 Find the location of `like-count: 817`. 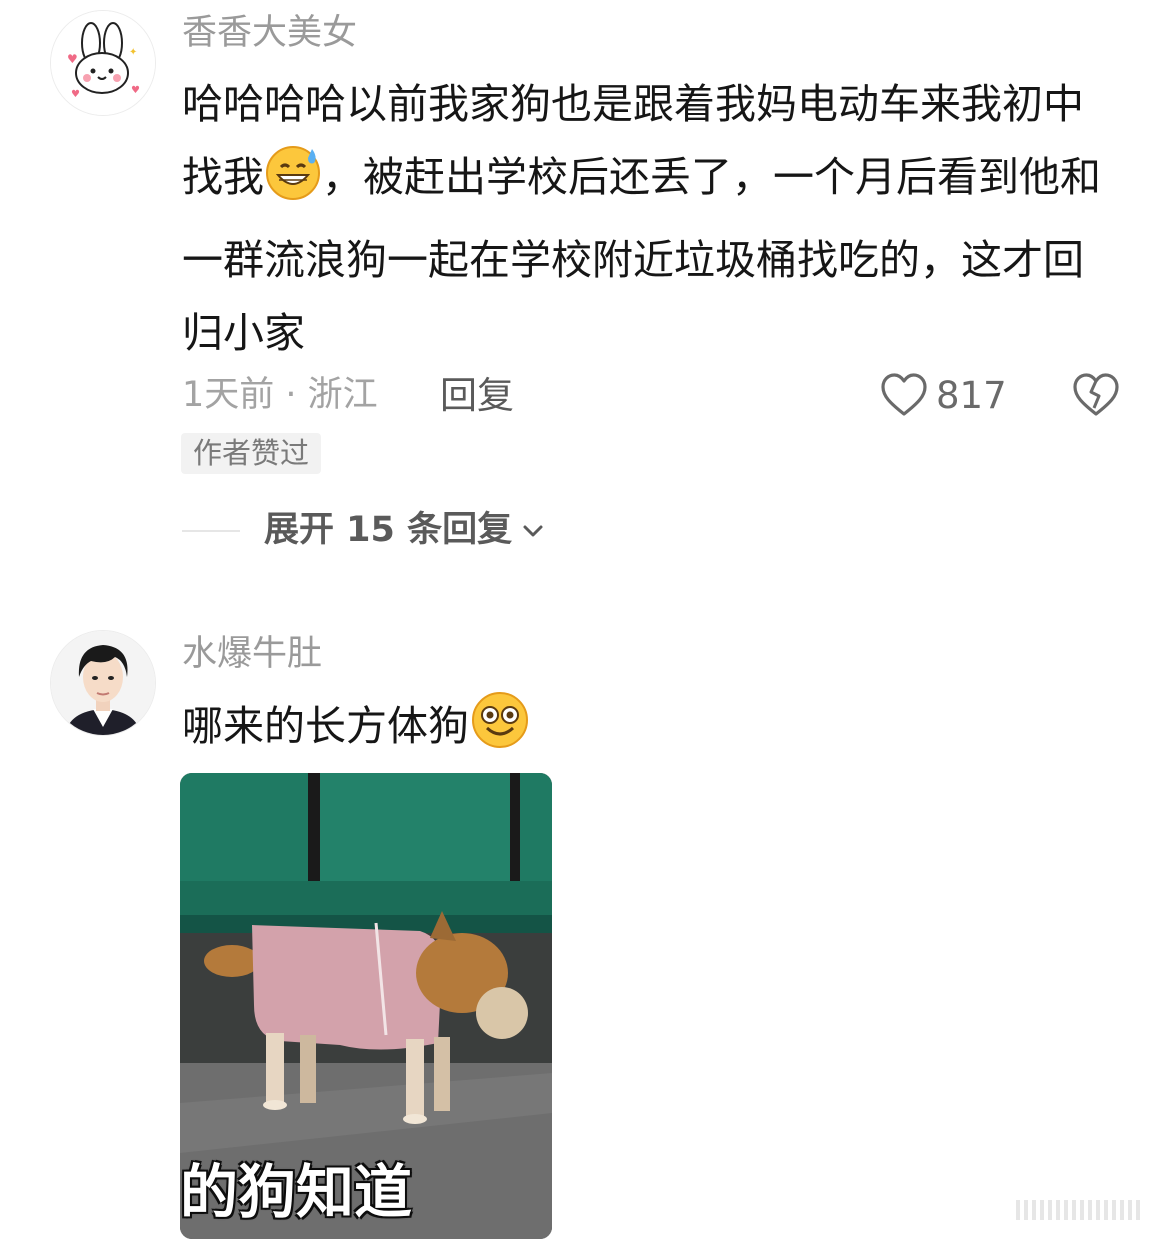

like-count: 817 is located at coordinates (971, 395).